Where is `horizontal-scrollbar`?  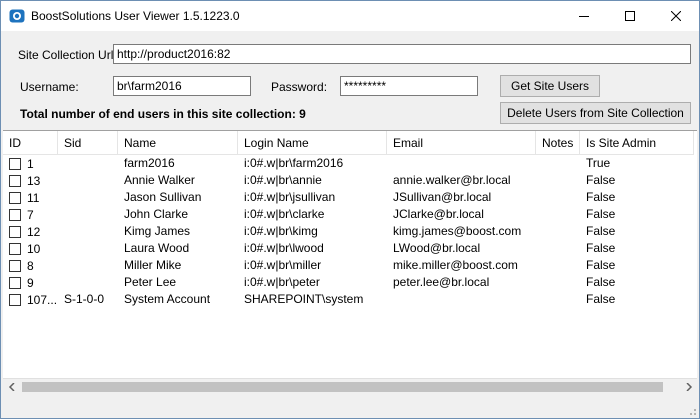
horizontal-scrollbar is located at coordinates (350, 386).